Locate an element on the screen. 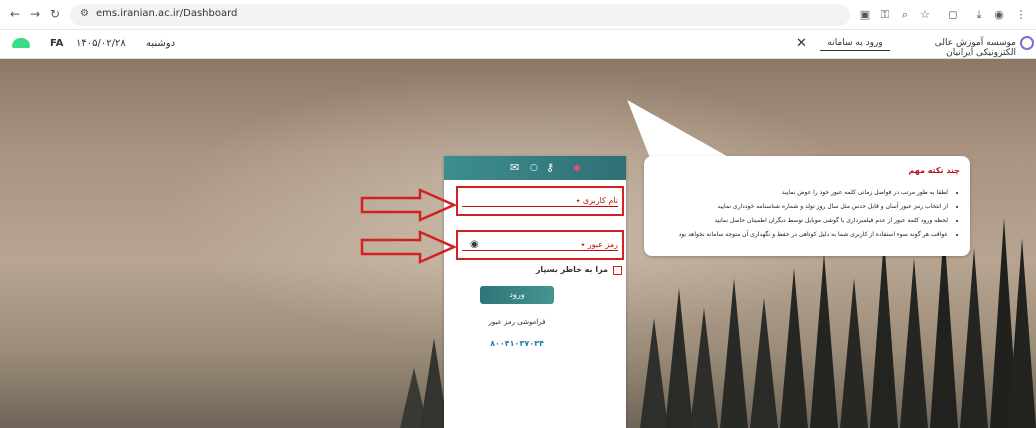  tips-title: چند نکته مهم is located at coordinates (934, 170).